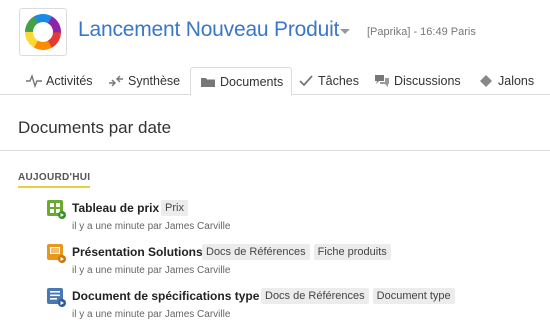  I want to click on document-tag: Prix, so click(174, 208).